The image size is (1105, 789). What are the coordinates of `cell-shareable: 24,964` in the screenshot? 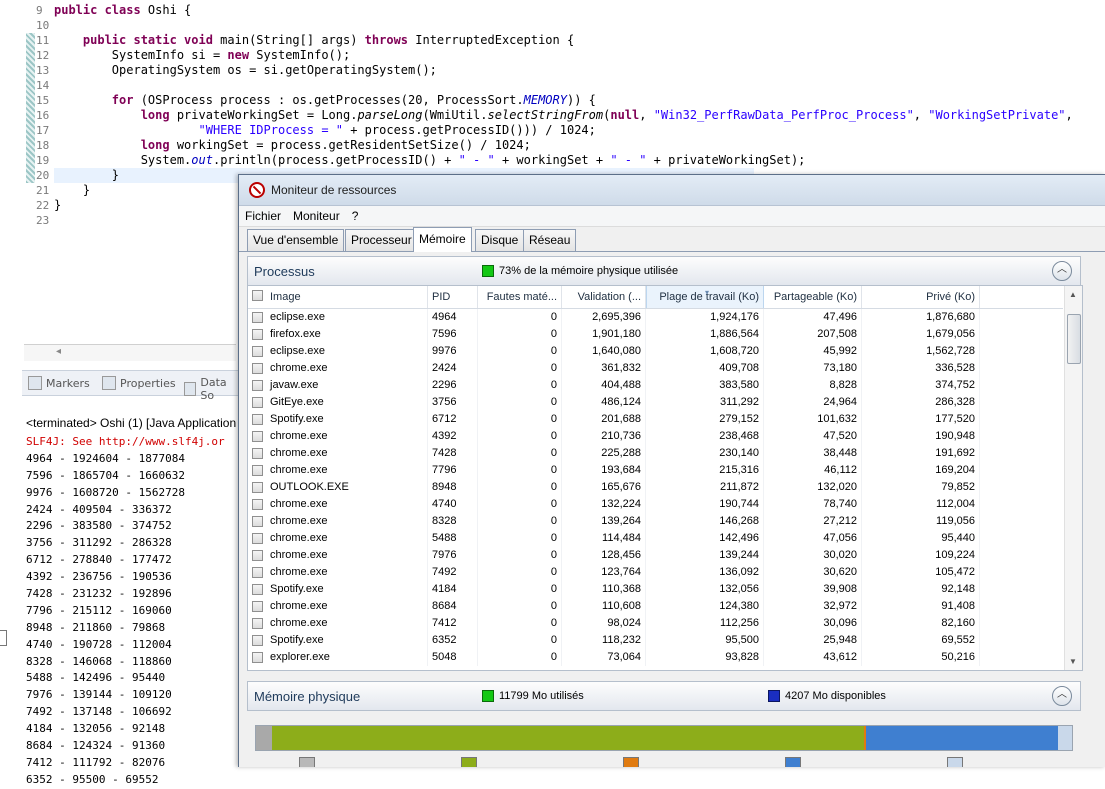 It's located at (813, 402).